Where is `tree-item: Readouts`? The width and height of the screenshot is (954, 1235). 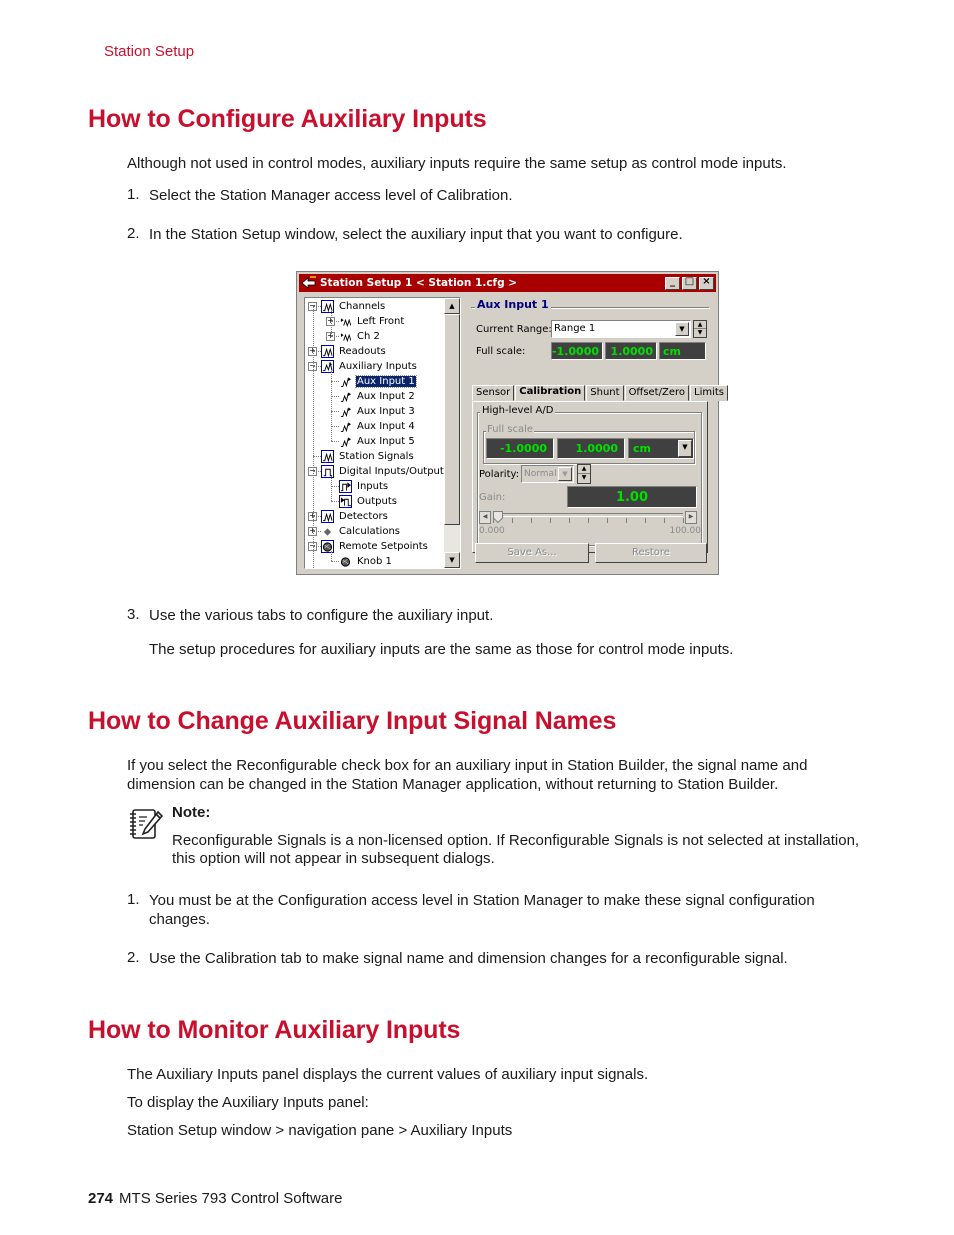
tree-item: Readouts is located at coordinates (354, 351).